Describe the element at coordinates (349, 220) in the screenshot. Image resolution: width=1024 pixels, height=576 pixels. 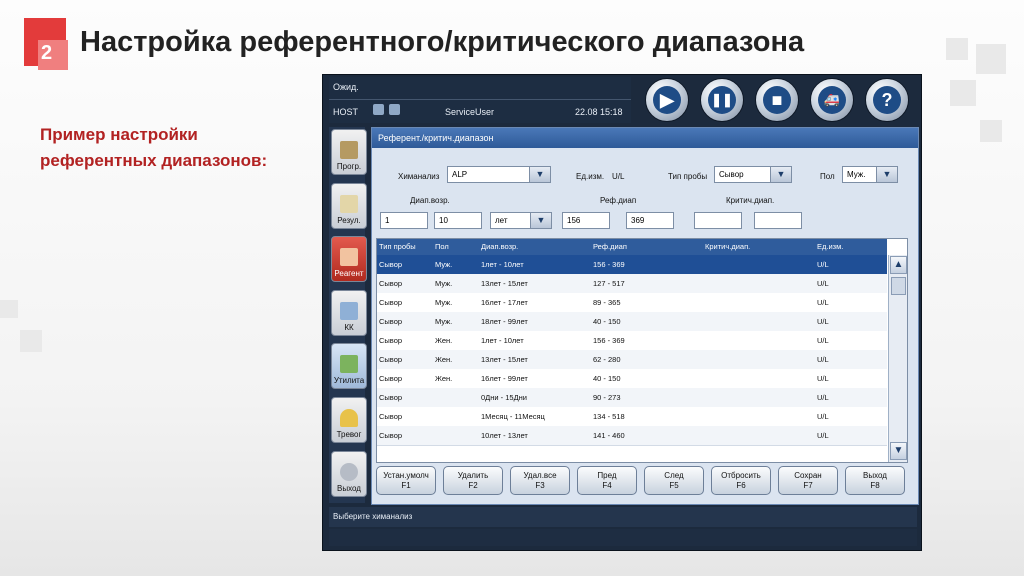
I see `nav-label: Резул.` at that location.